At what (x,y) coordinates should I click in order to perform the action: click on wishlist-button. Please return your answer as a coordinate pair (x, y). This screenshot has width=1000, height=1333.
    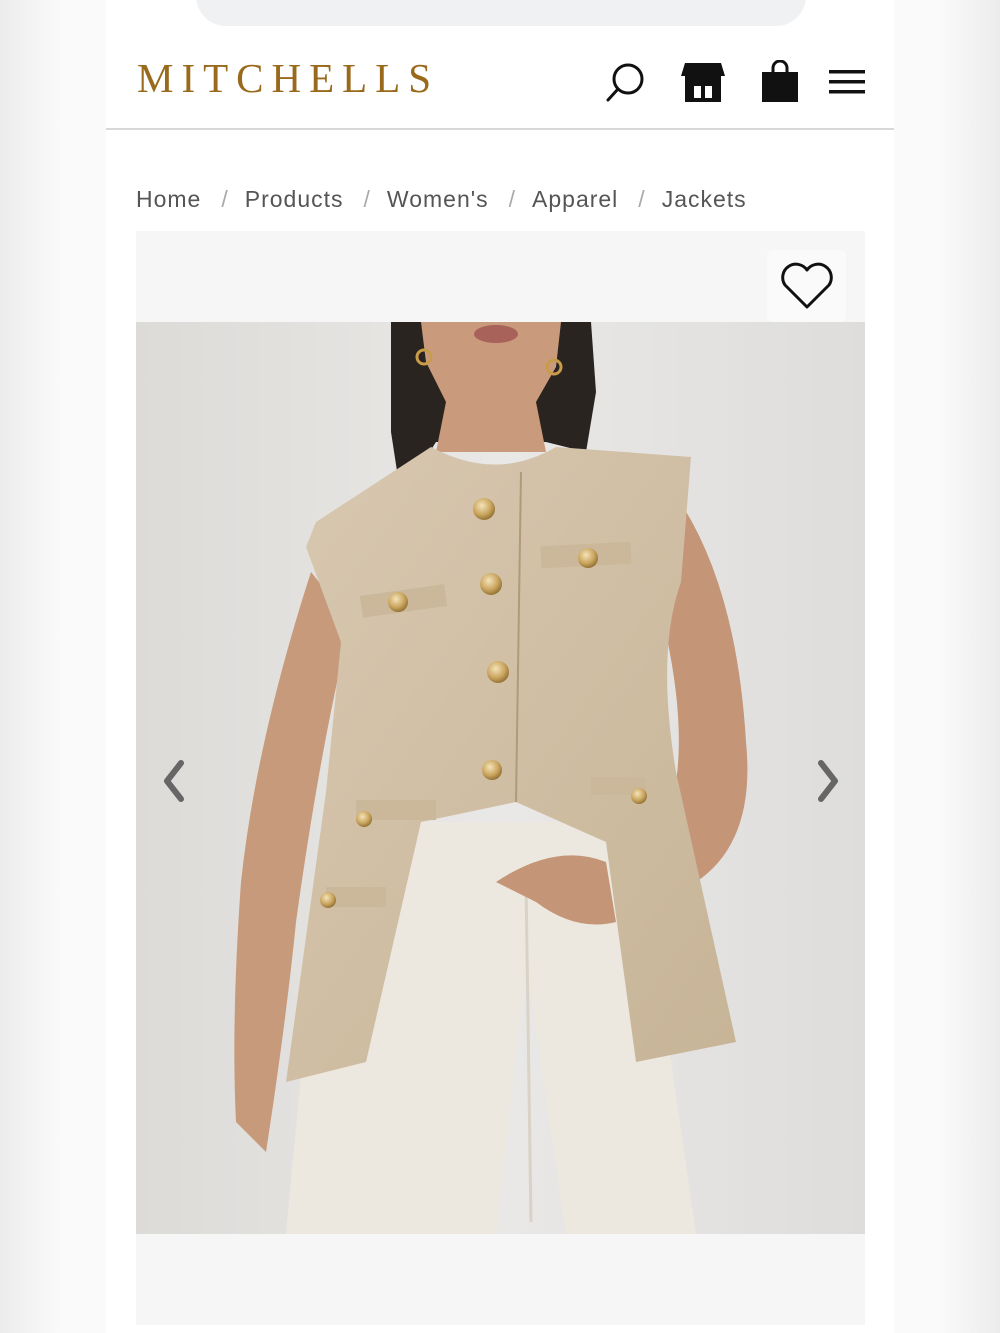
    Looking at the image, I should click on (806, 286).